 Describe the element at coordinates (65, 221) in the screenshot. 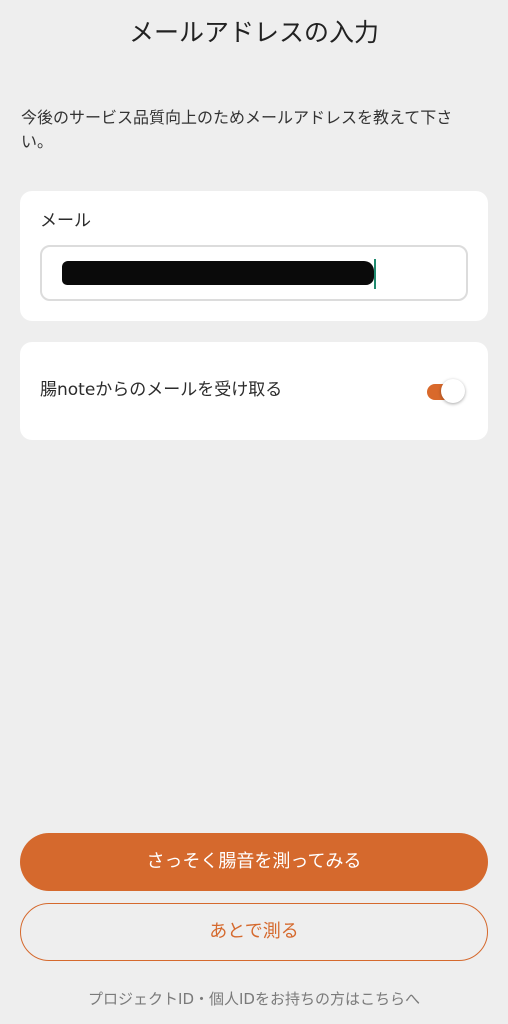

I see `email-label: メール` at that location.